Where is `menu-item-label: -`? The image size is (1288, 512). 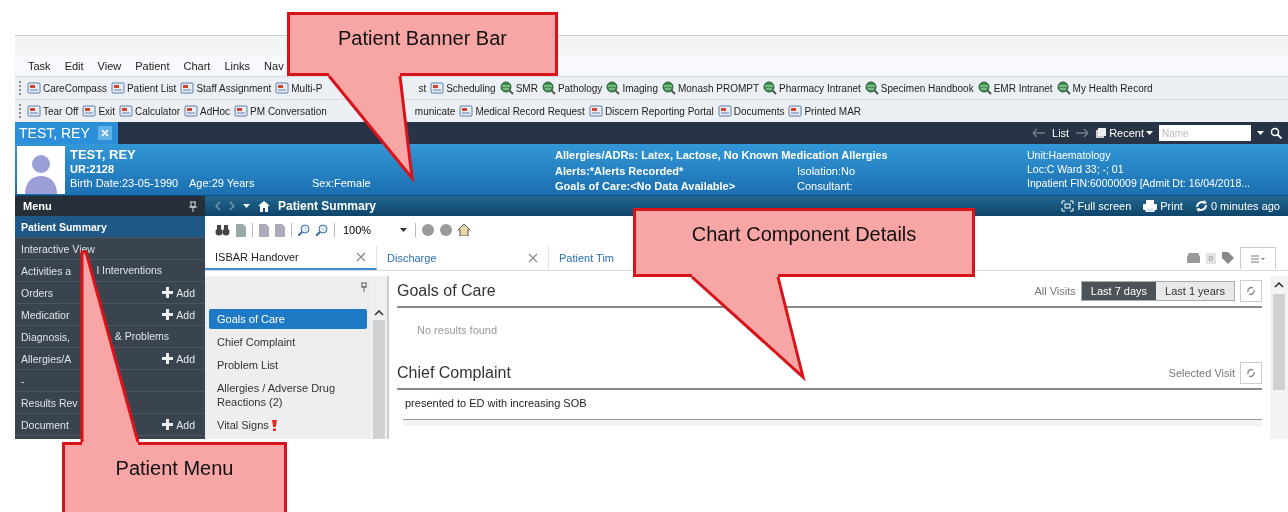 menu-item-label: - is located at coordinates (23, 380).